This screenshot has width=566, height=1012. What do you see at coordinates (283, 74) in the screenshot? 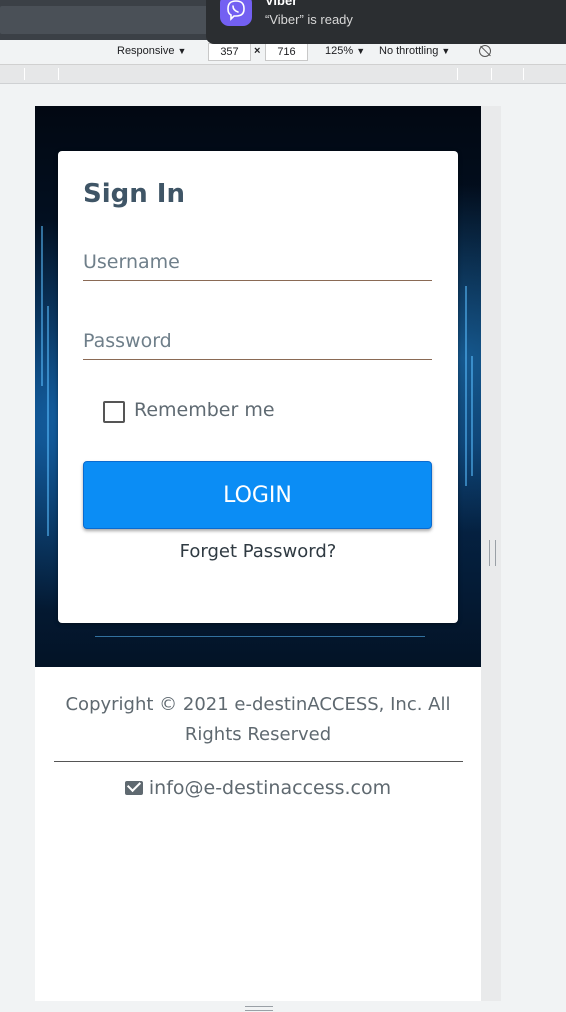
I see `media-query-bar` at bounding box center [283, 74].